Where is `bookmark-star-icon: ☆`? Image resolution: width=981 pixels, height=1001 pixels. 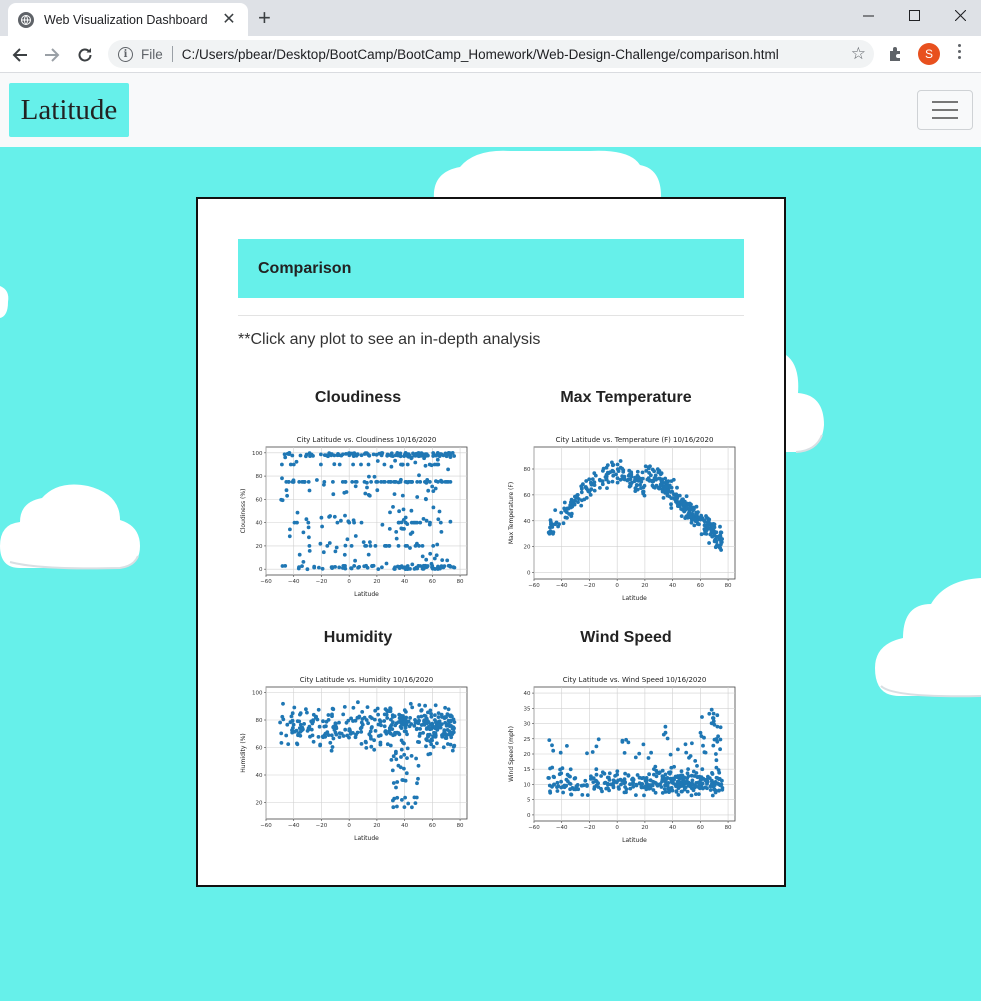
bookmark-star-icon: ☆ is located at coordinates (858, 54).